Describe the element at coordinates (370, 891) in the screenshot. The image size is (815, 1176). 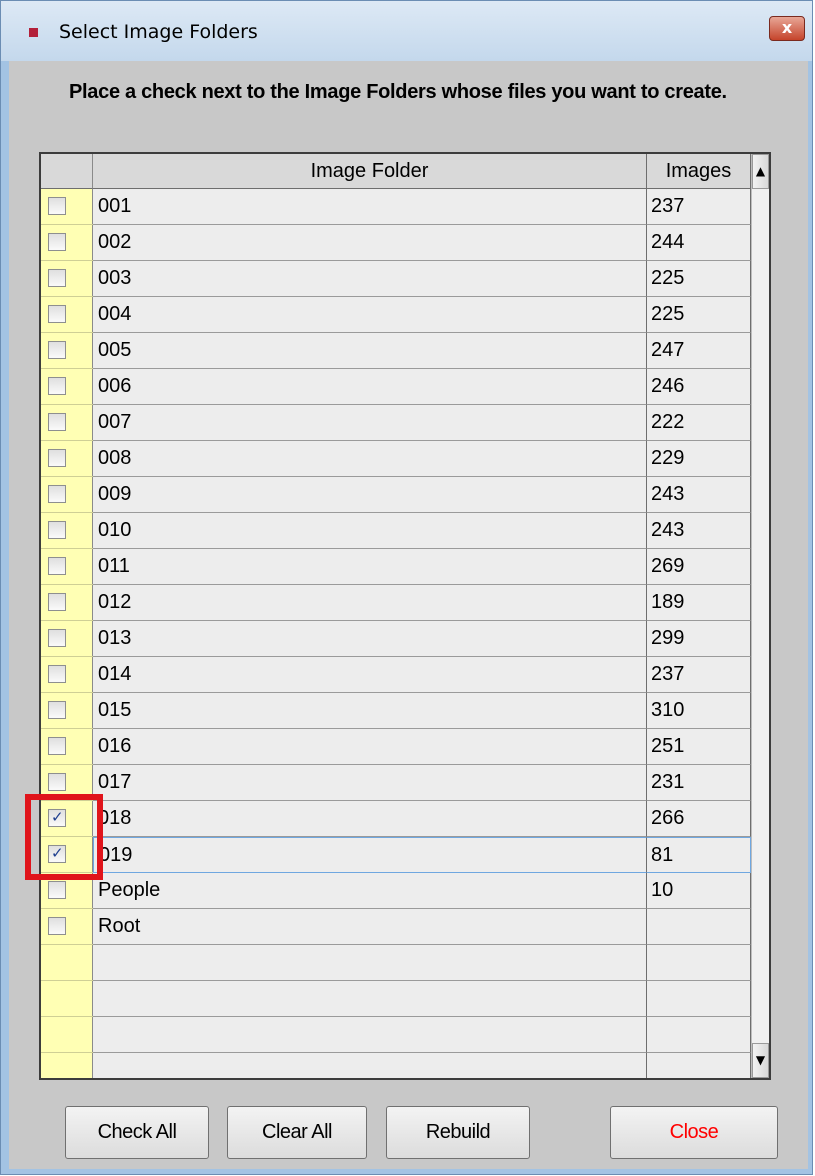
I see `image-folder-cell: People` at that location.